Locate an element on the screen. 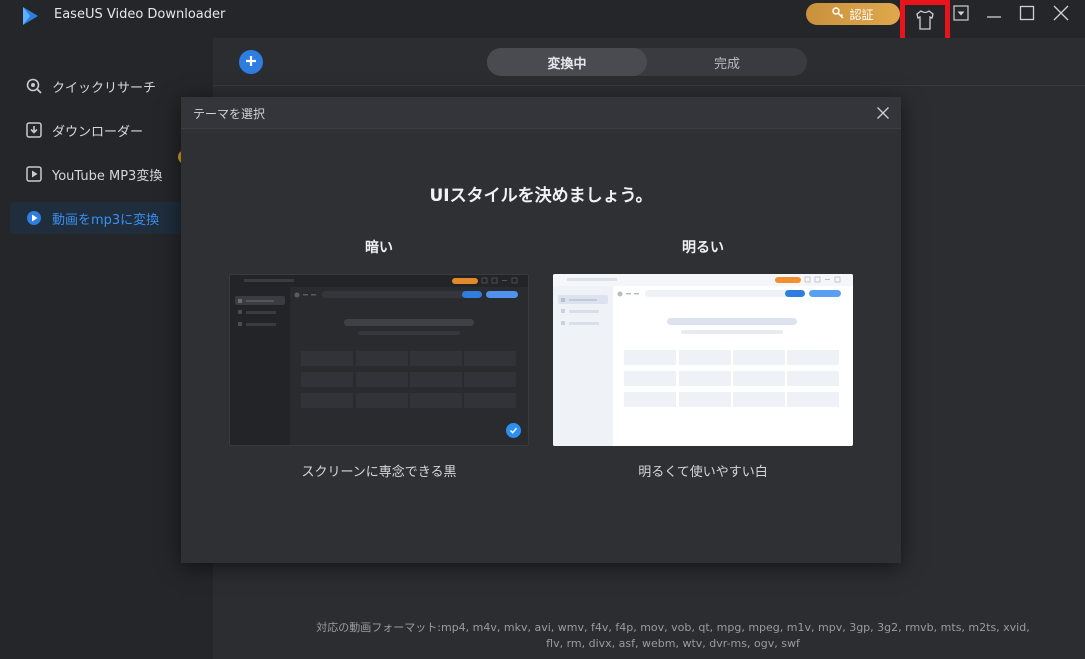 This screenshot has height=659, width=1085. sidebar-item-youtube-mp3: YouTube MP3変換 N is located at coordinates (110, 170).